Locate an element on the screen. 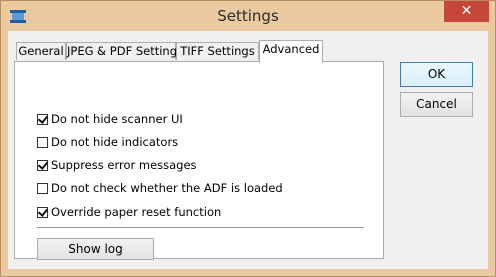 Image resolution: width=496 pixels, height=277 pixels. option-do-not-hide-indicators: Do not hide indicators is located at coordinates (107, 142).